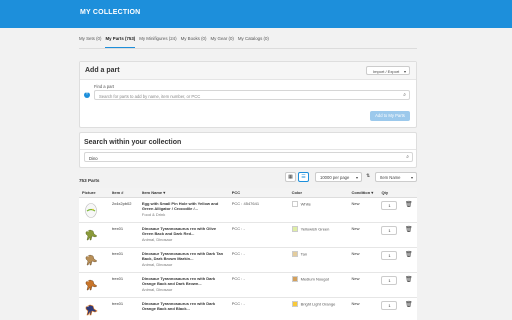 The image size is (512, 320). Describe the element at coordinates (221, 42) in the screenshot. I see `tab-gear: My Gear (0)` at that location.